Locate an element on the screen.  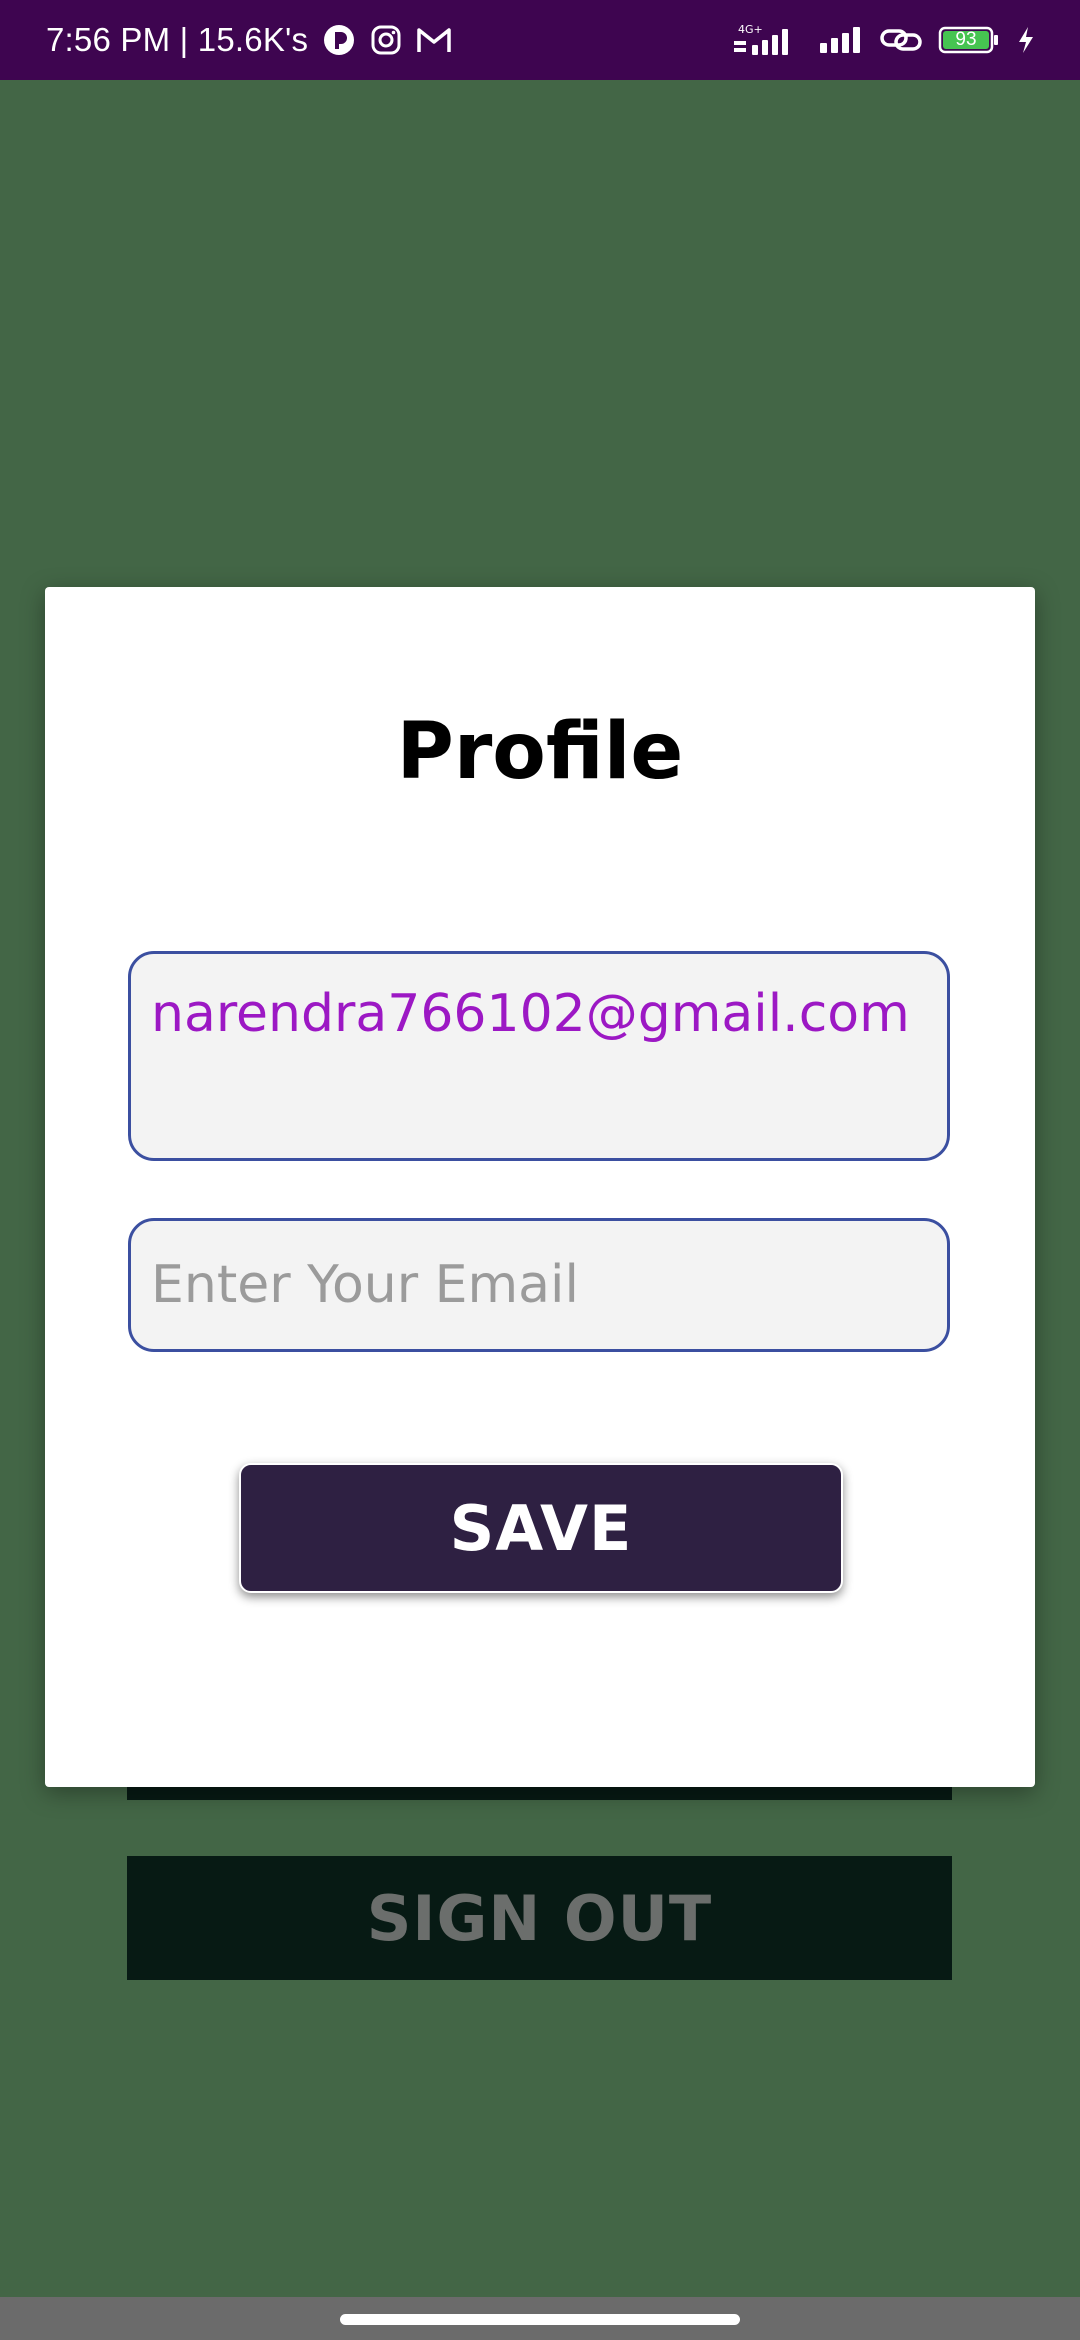
link-icon is located at coordinates (901, 40).